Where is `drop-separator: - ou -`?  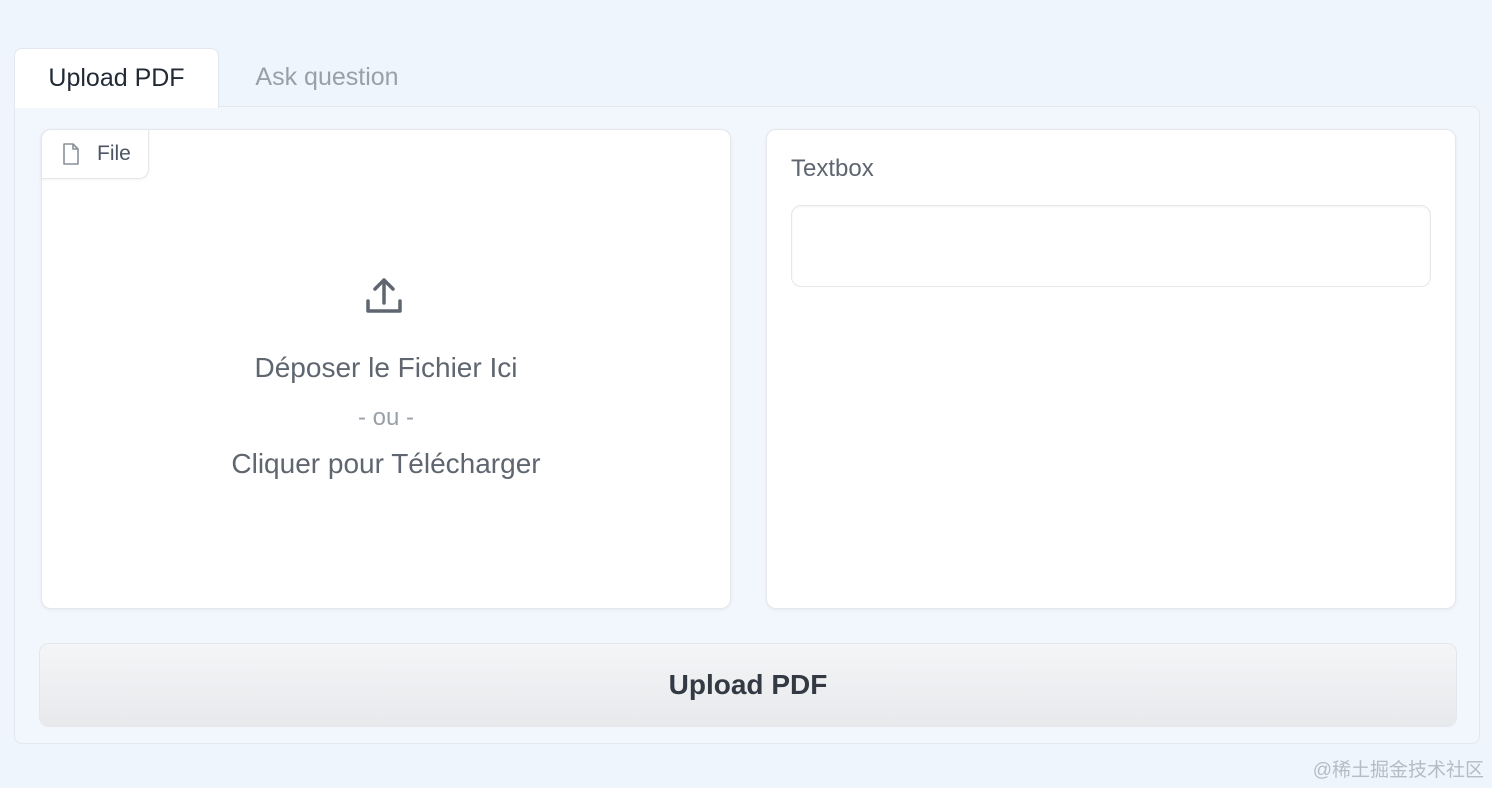
drop-separator: - ou - is located at coordinates (385, 417).